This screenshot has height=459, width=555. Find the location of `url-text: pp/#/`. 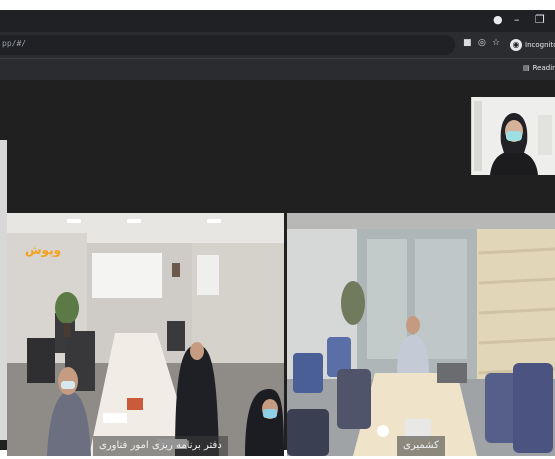

url-text: pp/#/ is located at coordinates (14, 43).